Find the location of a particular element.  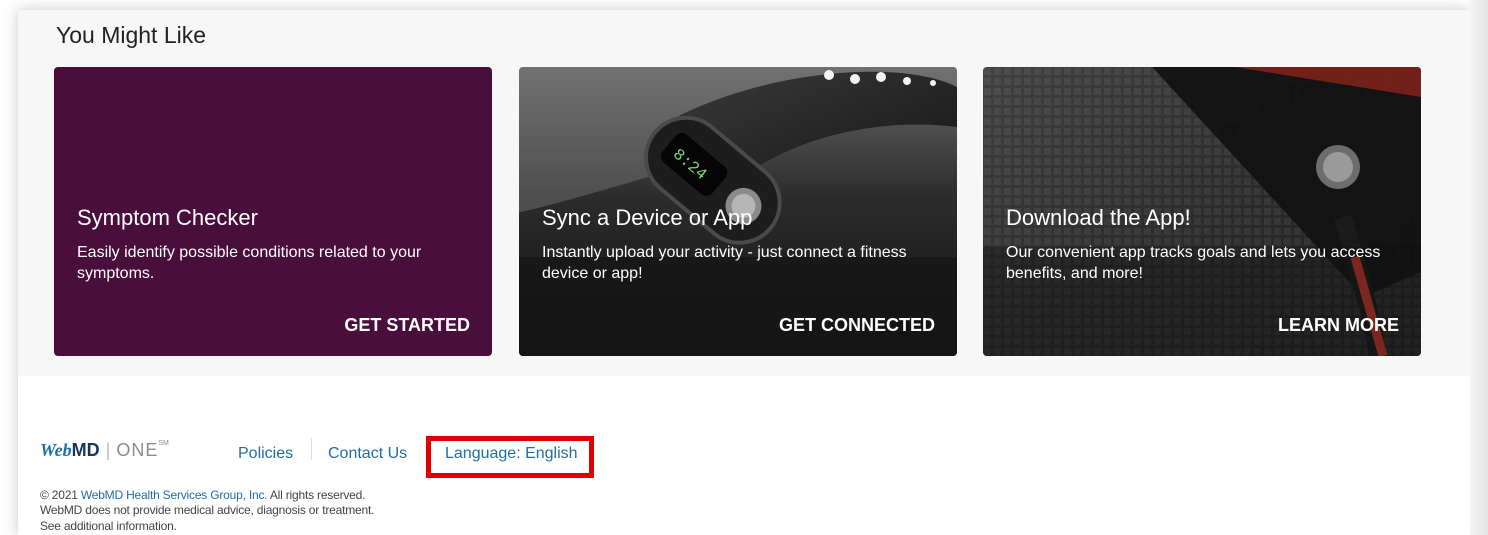

right-edge-shade is located at coordinates (1479, 267).